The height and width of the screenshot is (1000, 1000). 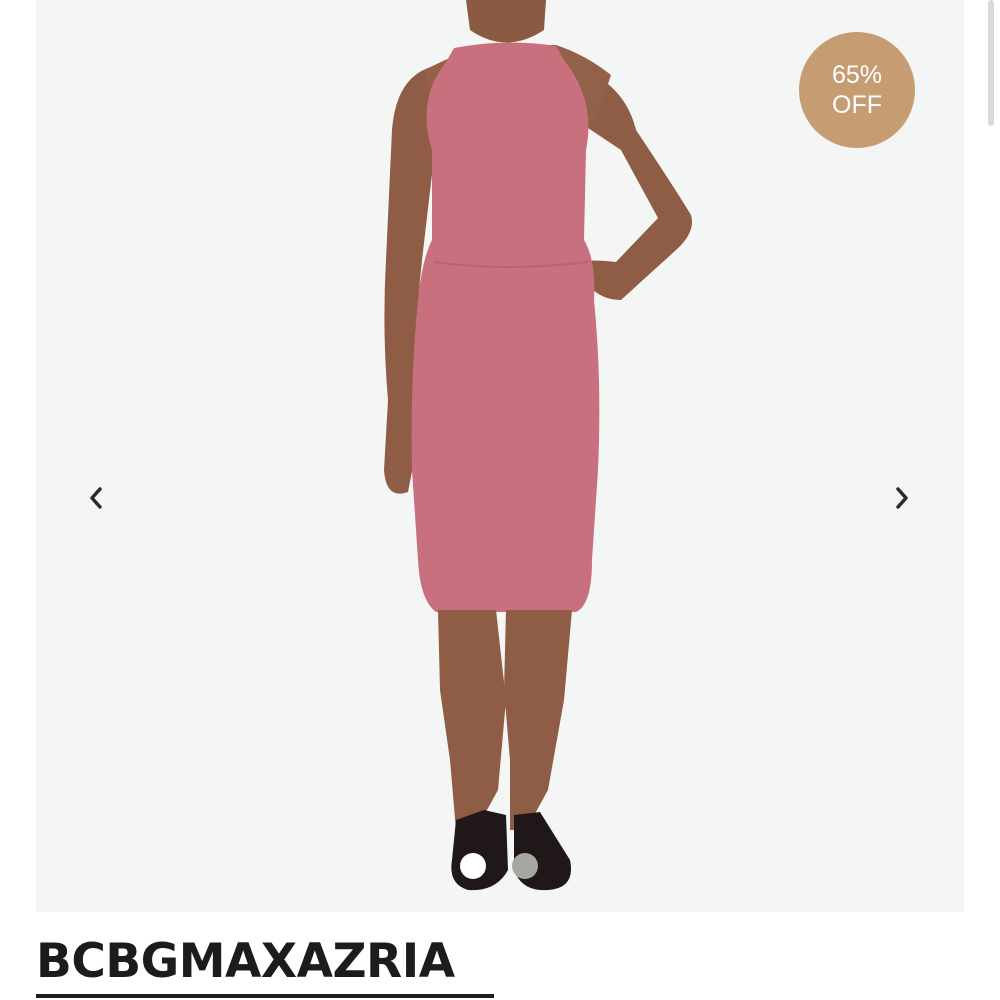 What do you see at coordinates (857, 75) in the screenshot?
I see `discount-percent: 65%` at bounding box center [857, 75].